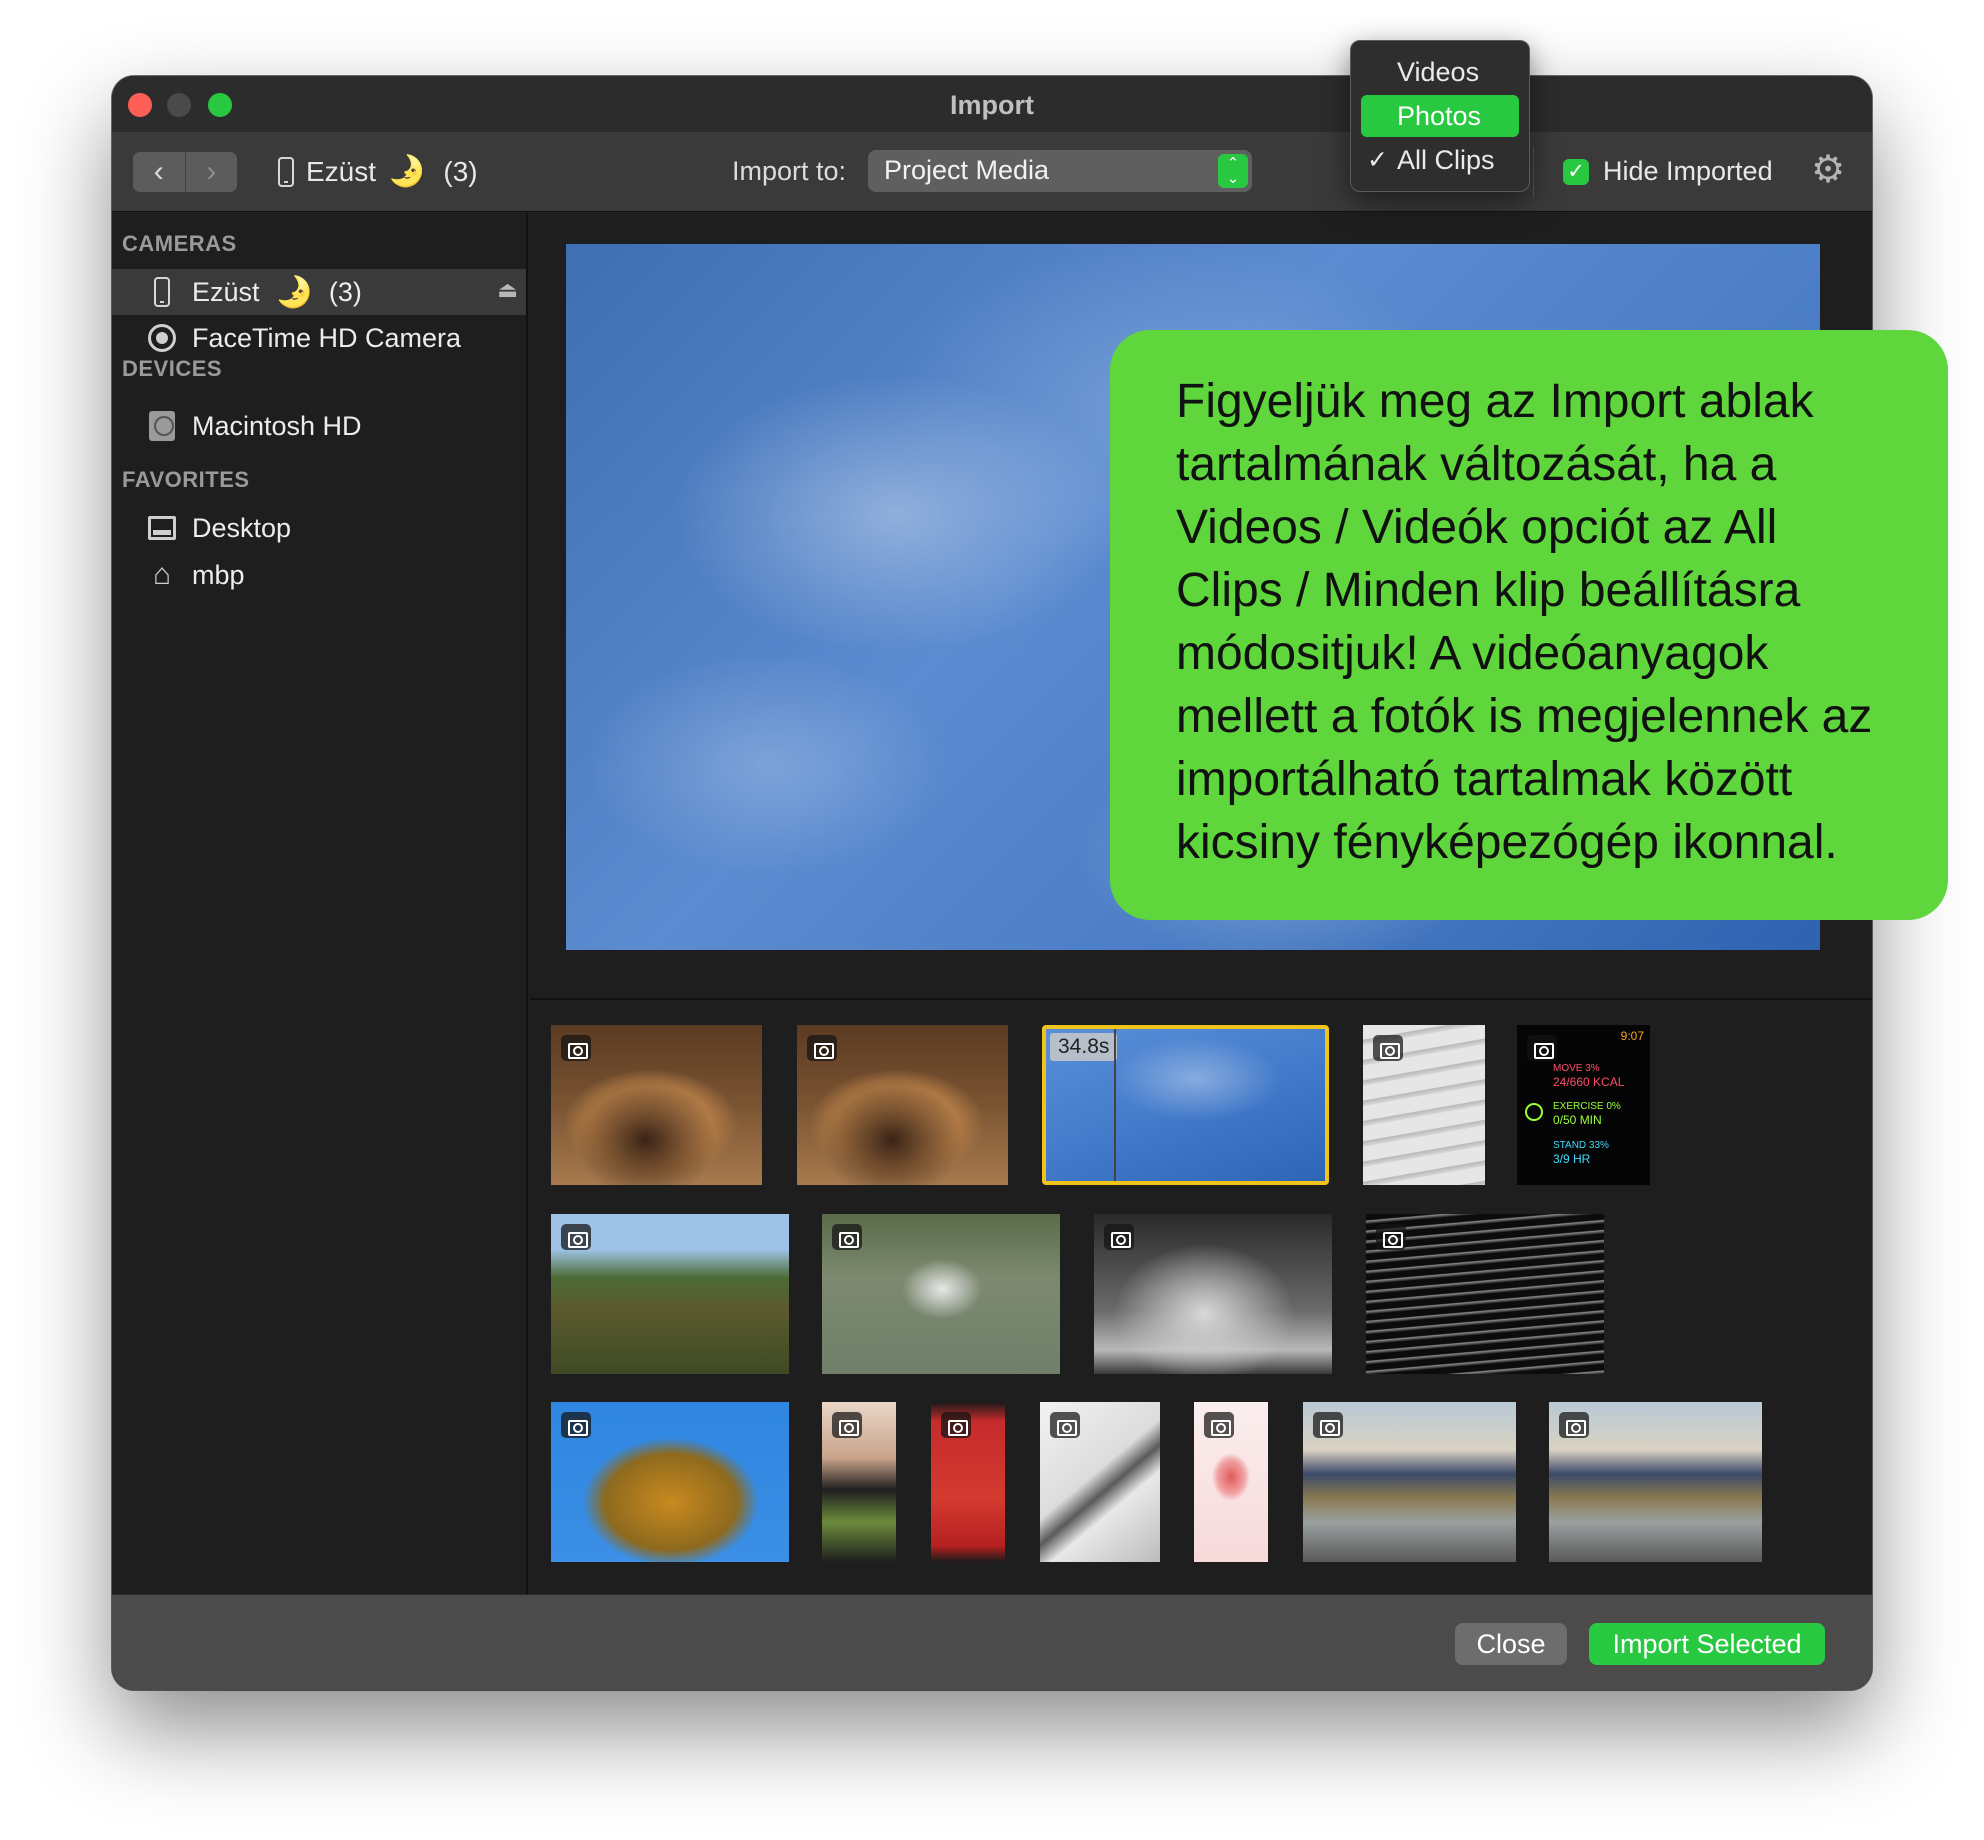 The height and width of the screenshot is (1840, 1984). What do you see at coordinates (1524, 716) in the screenshot?
I see `callout-line: mellett a fotók is megjelennek az` at bounding box center [1524, 716].